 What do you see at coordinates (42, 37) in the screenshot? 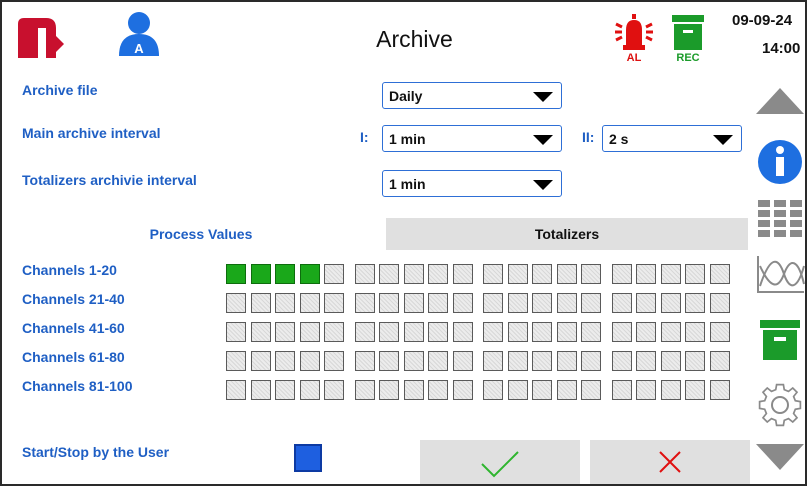
I see `logo-icon` at bounding box center [42, 37].